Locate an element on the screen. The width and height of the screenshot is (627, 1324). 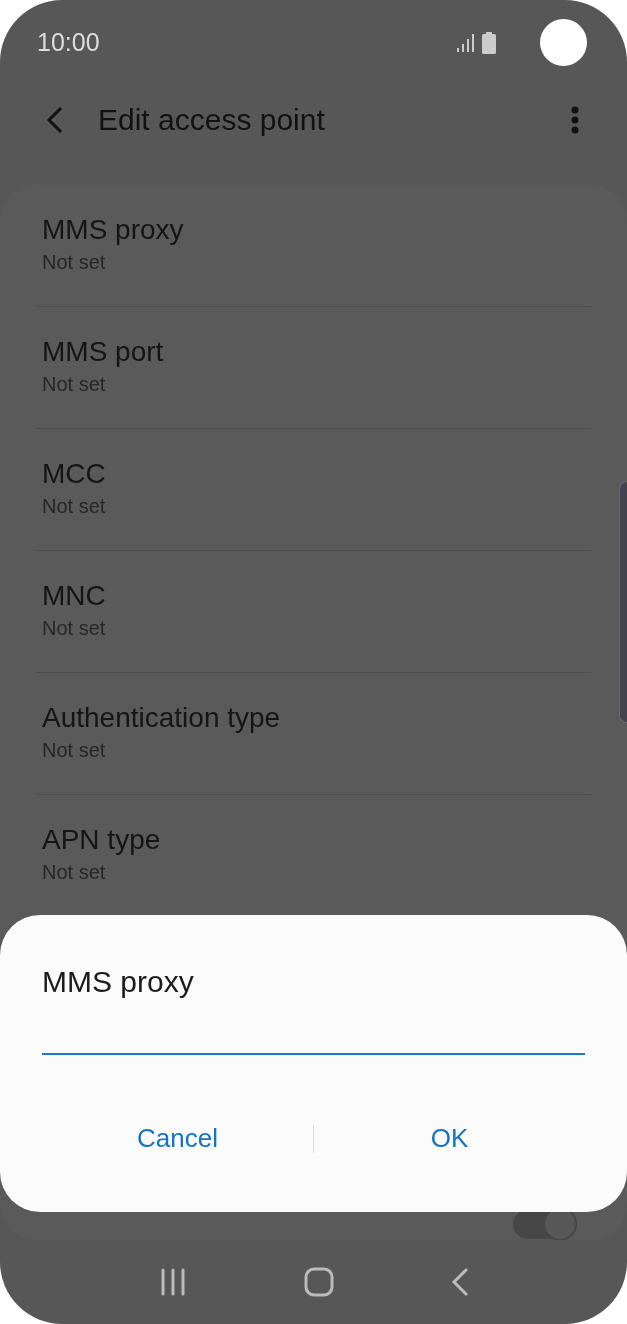
dialog-button: Cancel is located at coordinates (177, 1138).